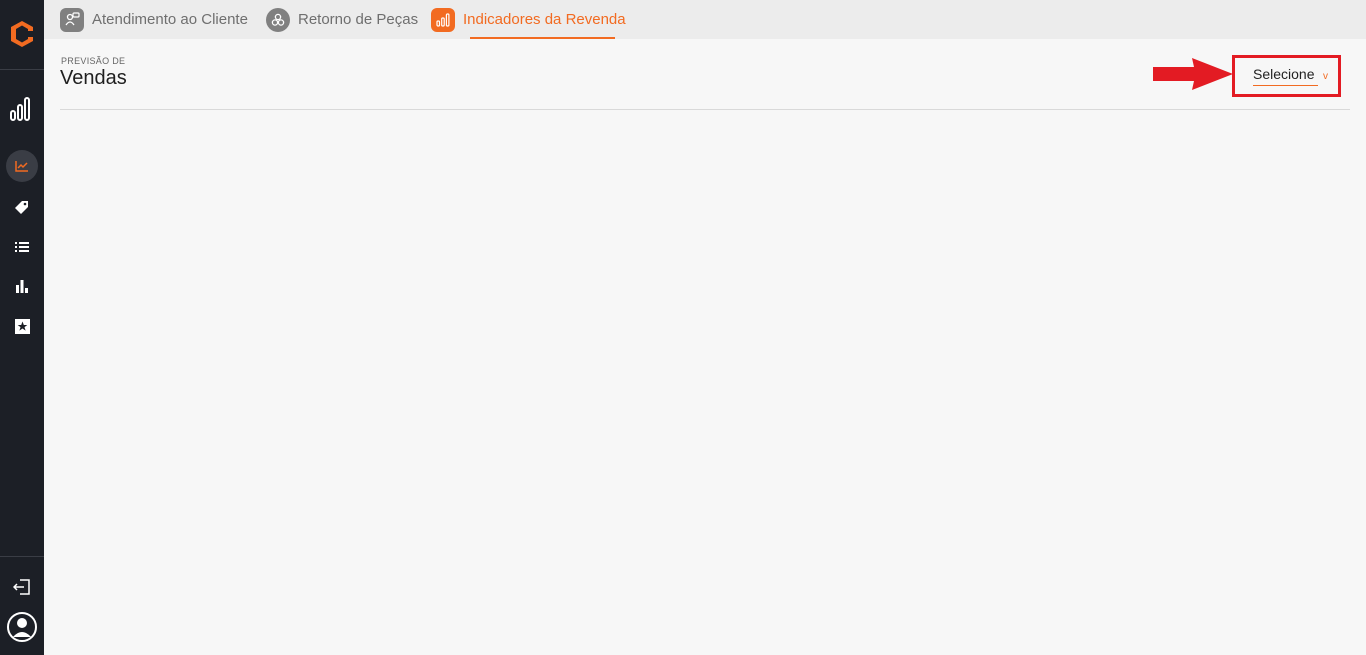 The width and height of the screenshot is (1366, 655). I want to click on line-chart-icon, so click(22, 166).